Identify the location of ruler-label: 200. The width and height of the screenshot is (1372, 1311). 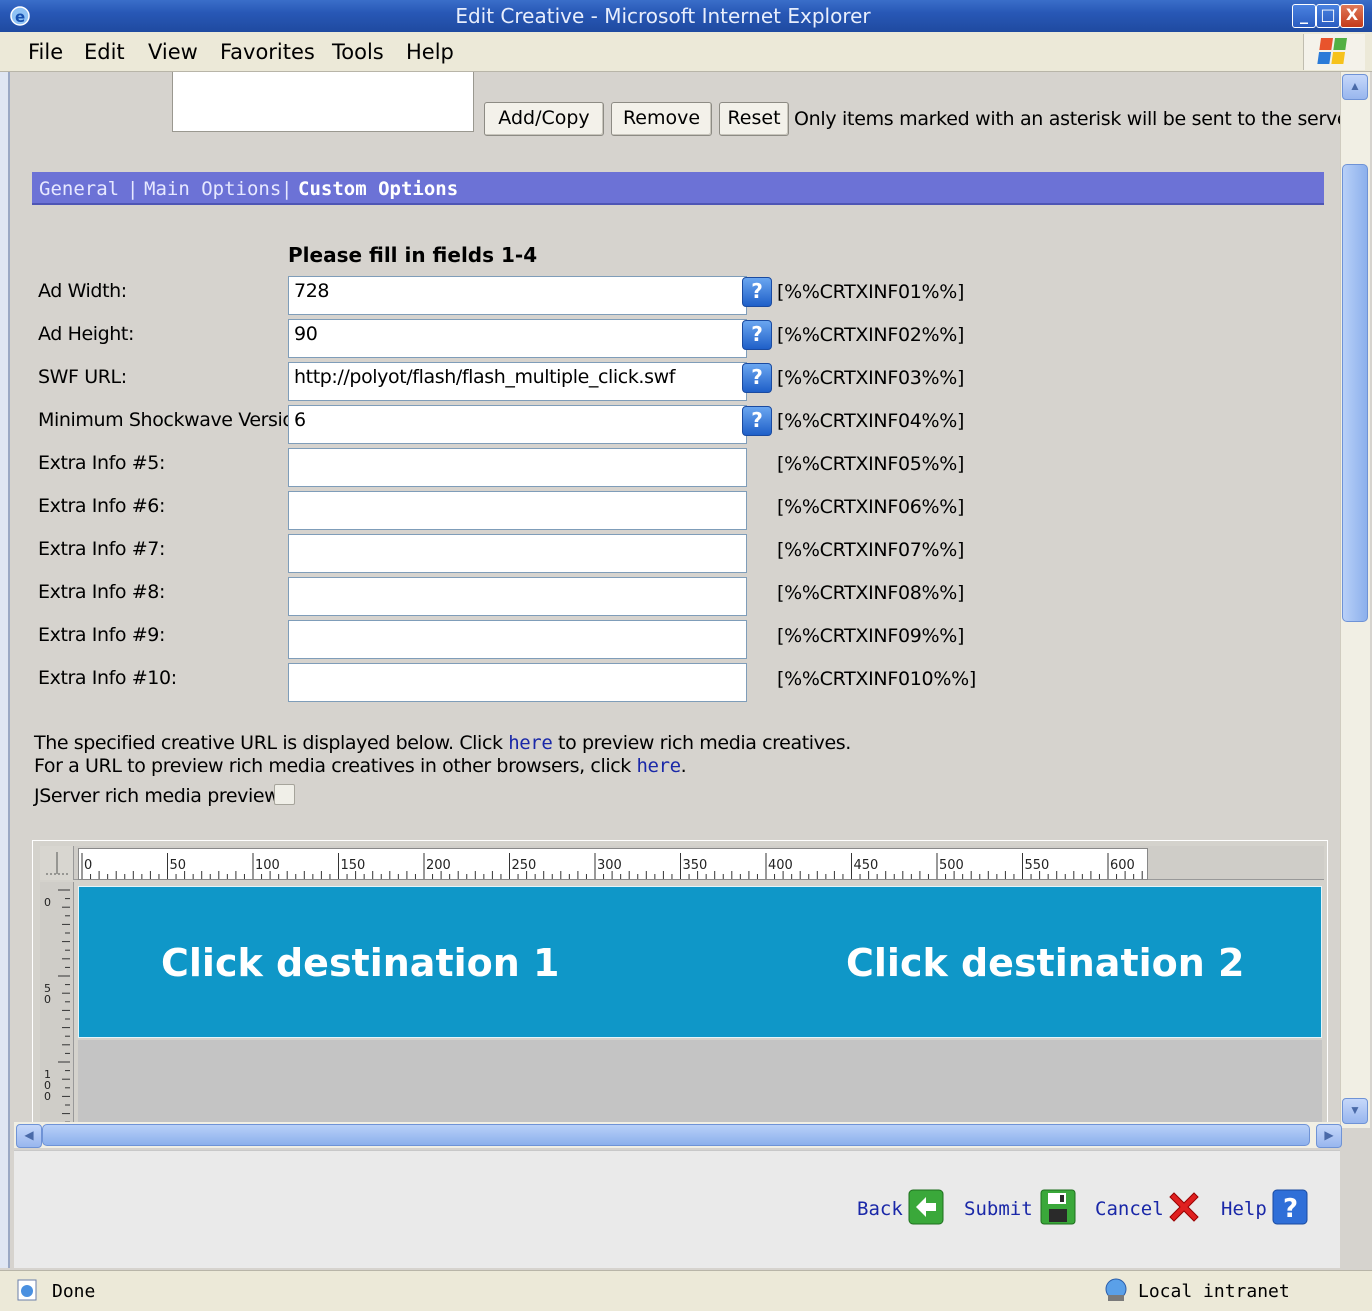
(438, 865).